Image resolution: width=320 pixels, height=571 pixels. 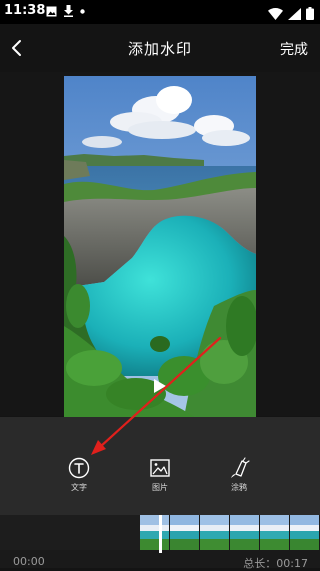 I want to click on image-icon, so click(x=160, y=468).